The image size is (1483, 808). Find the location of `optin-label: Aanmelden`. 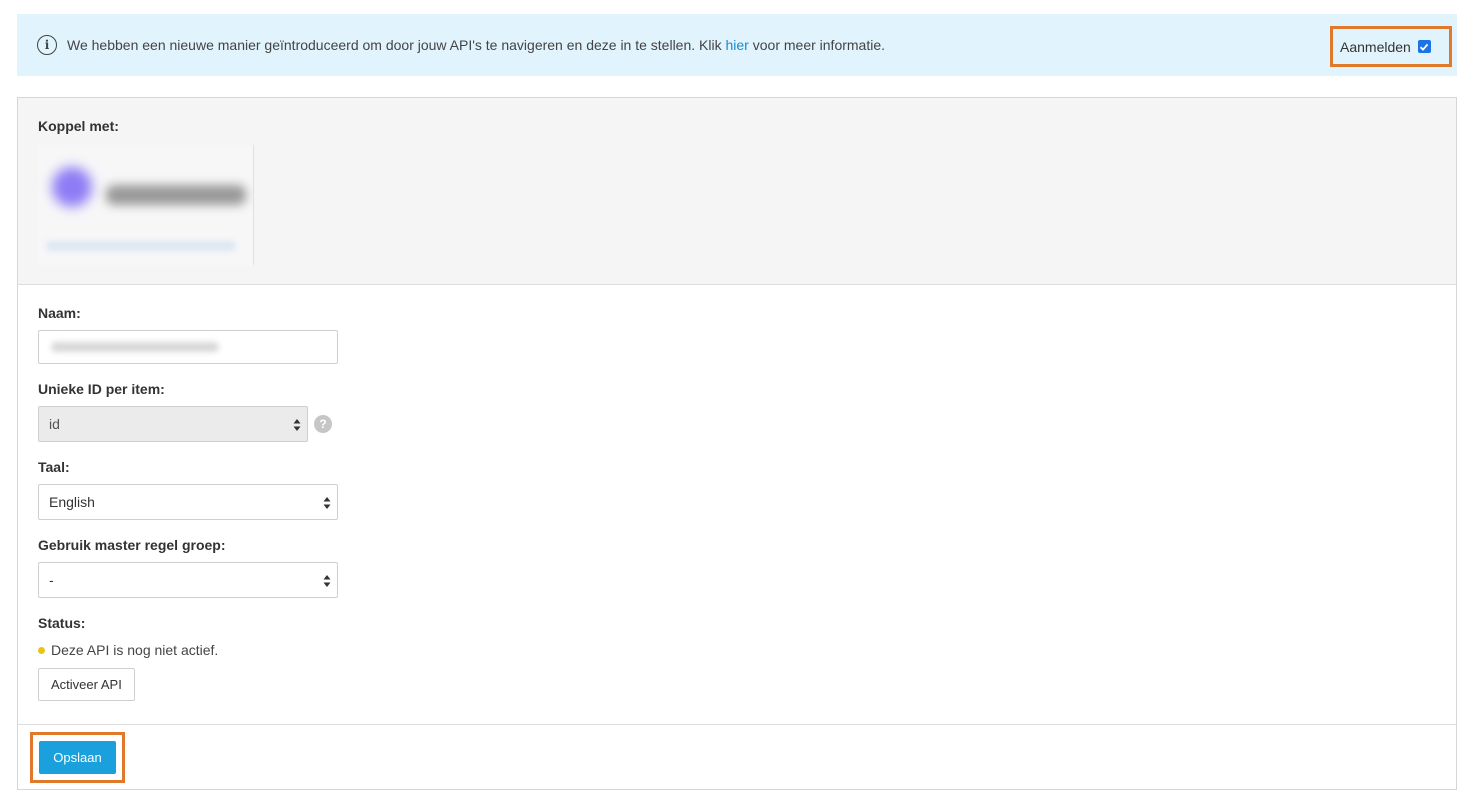

optin-label: Aanmelden is located at coordinates (1375, 46).